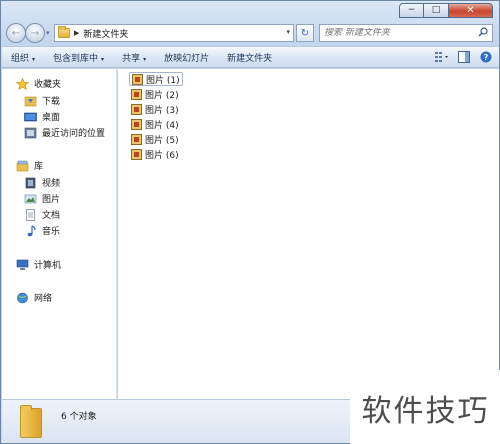  I want to click on forward-button: →, so click(35, 33).